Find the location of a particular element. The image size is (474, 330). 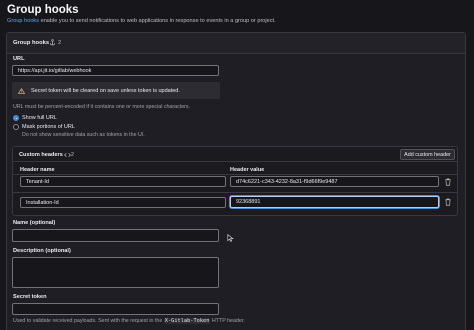

card-header: Group hooks 2 is located at coordinates (236, 43).